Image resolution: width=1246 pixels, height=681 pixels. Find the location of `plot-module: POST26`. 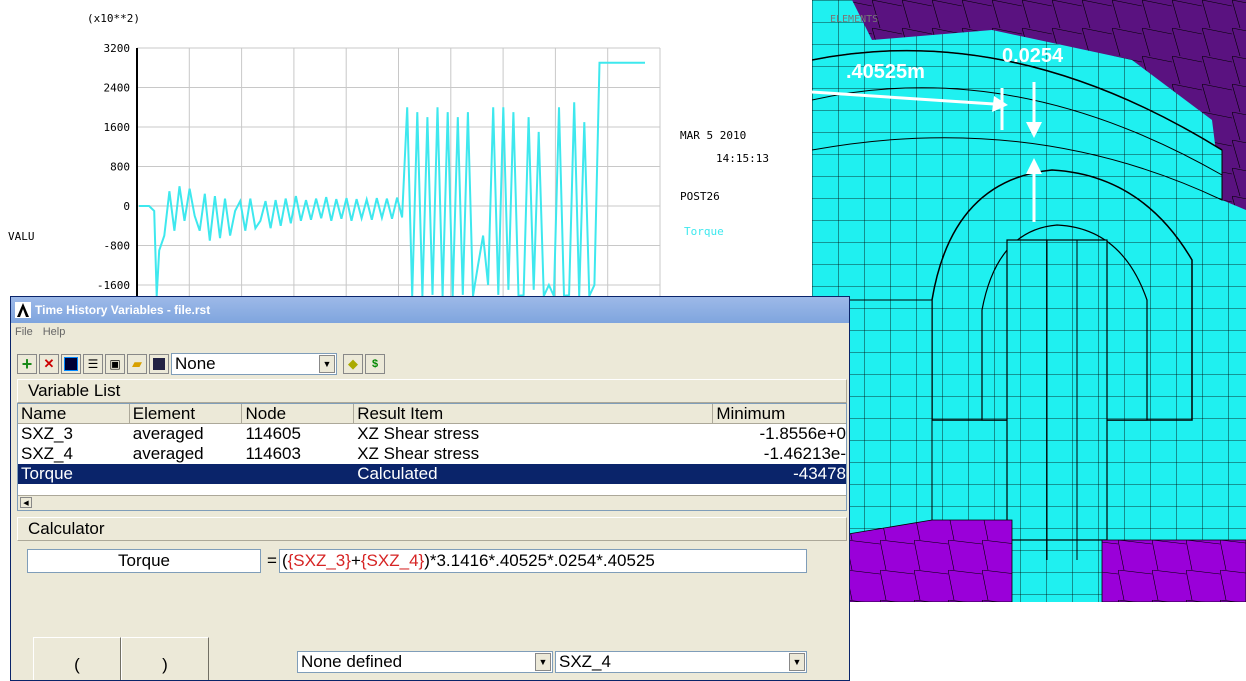

plot-module: POST26 is located at coordinates (700, 196).